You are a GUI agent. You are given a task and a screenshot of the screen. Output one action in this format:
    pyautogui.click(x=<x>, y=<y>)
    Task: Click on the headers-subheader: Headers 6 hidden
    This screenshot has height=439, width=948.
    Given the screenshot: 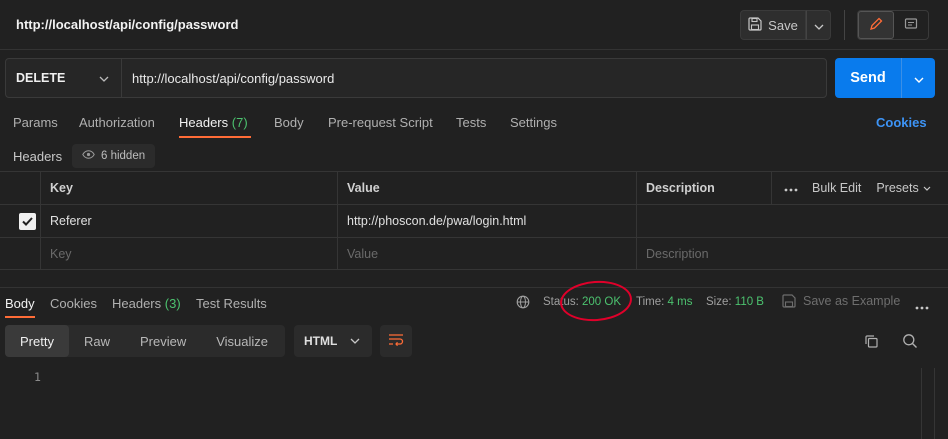 What is the action you would take?
    pyautogui.click(x=474, y=156)
    